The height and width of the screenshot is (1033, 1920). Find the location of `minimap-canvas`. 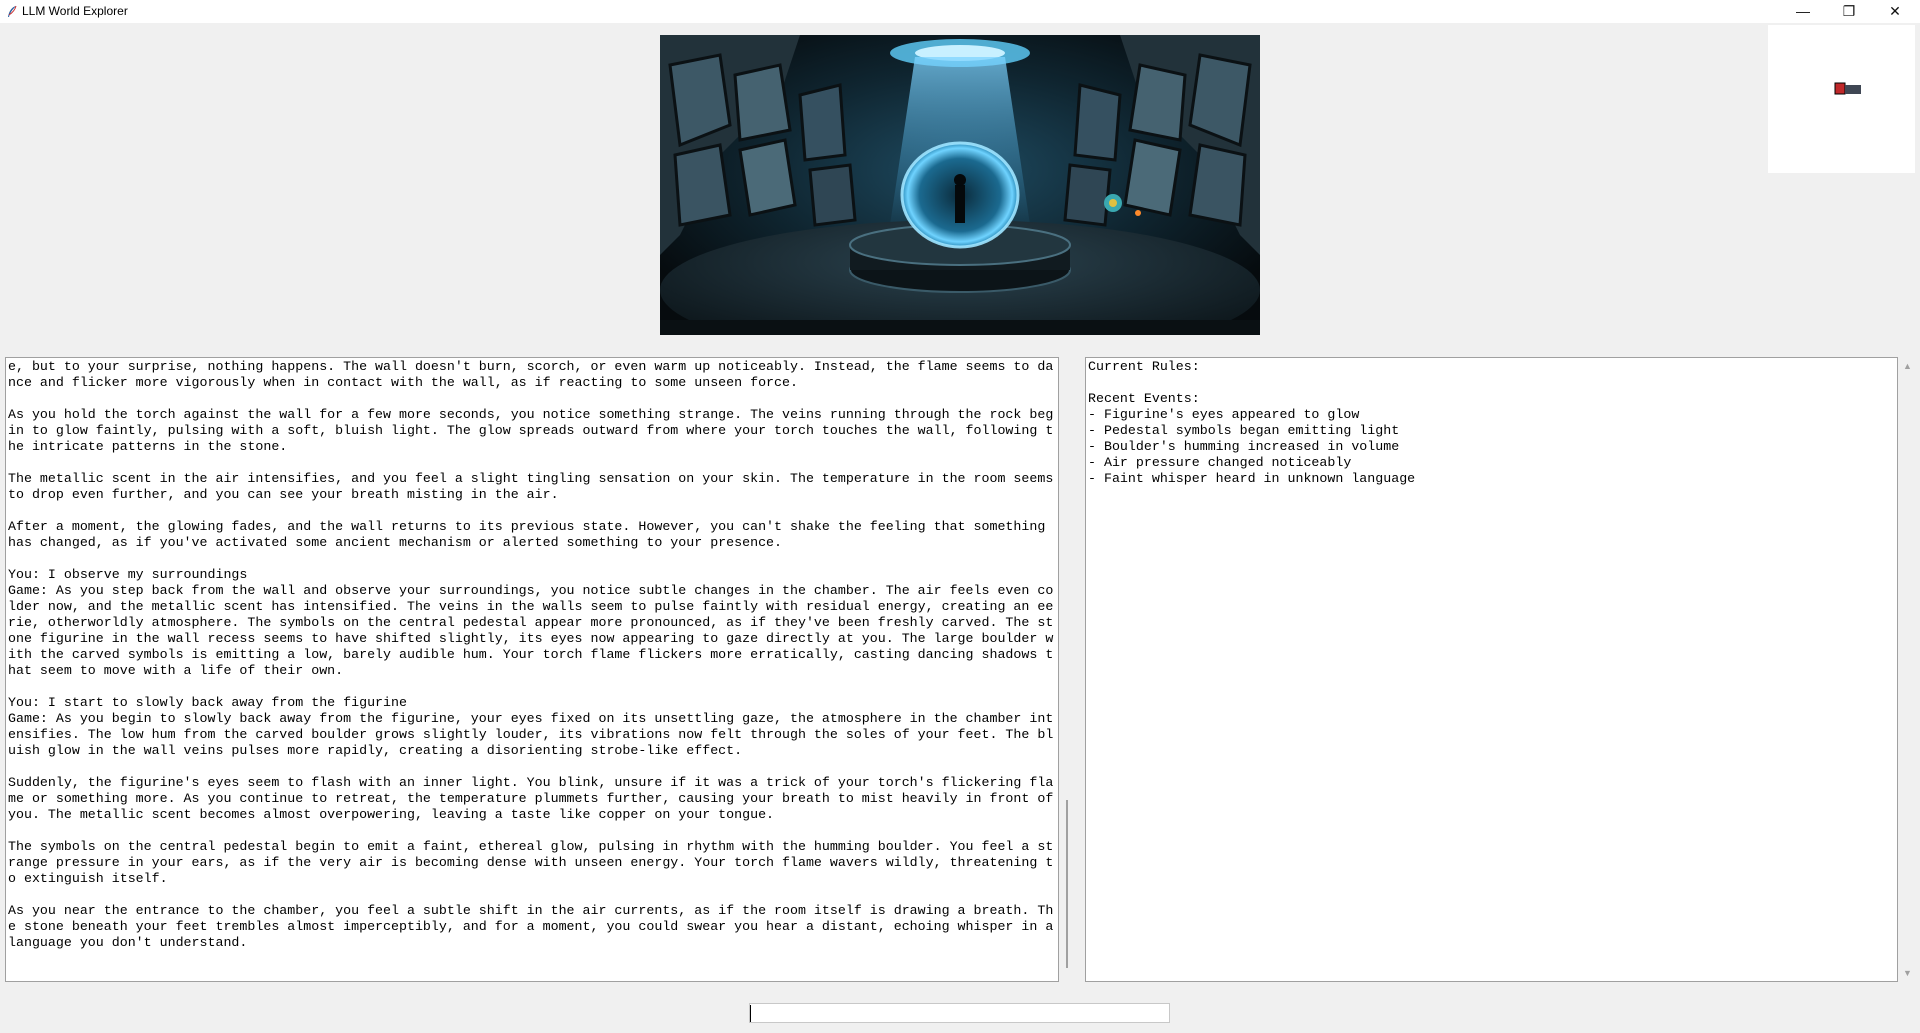

minimap-canvas is located at coordinates (1847, 88).